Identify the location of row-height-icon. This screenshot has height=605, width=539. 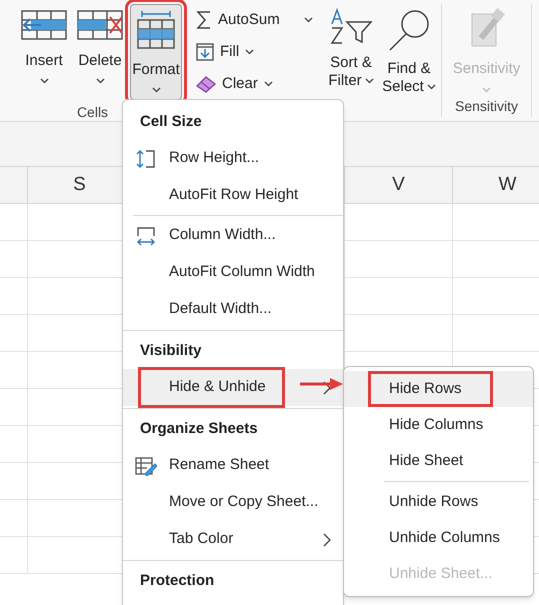
(146, 158).